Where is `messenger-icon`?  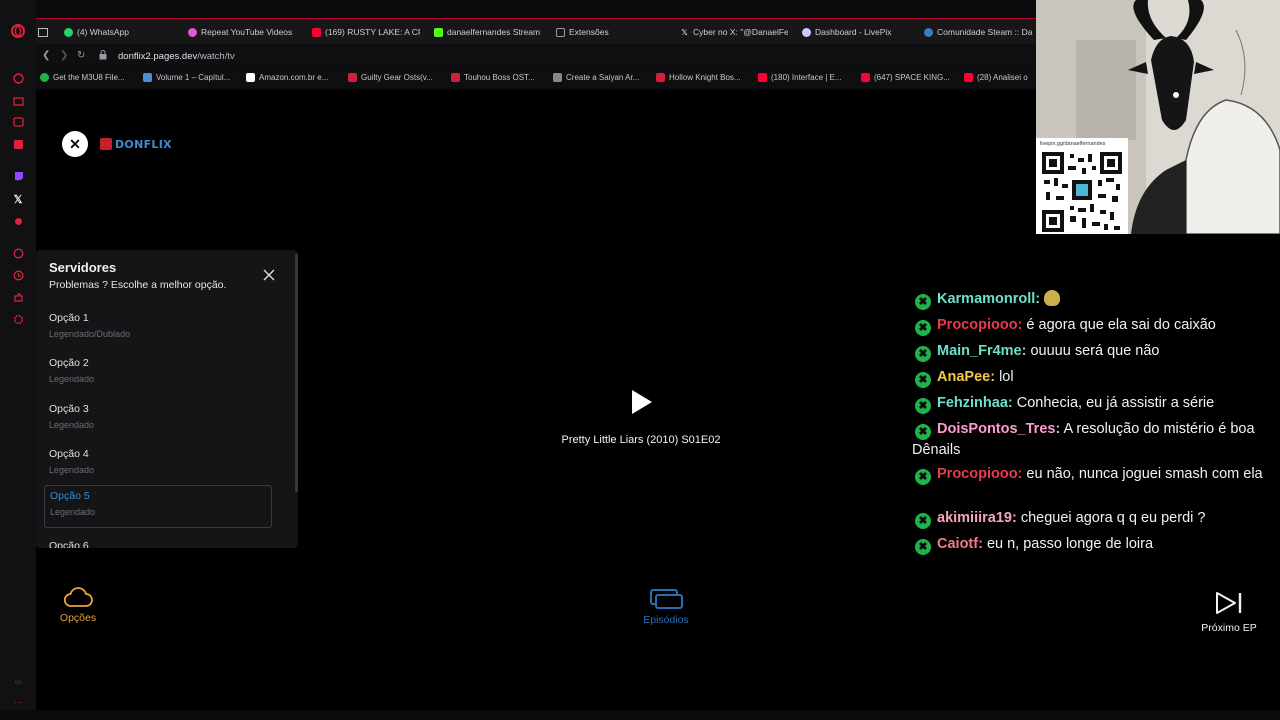
messenger-icon is located at coordinates (18, 122).